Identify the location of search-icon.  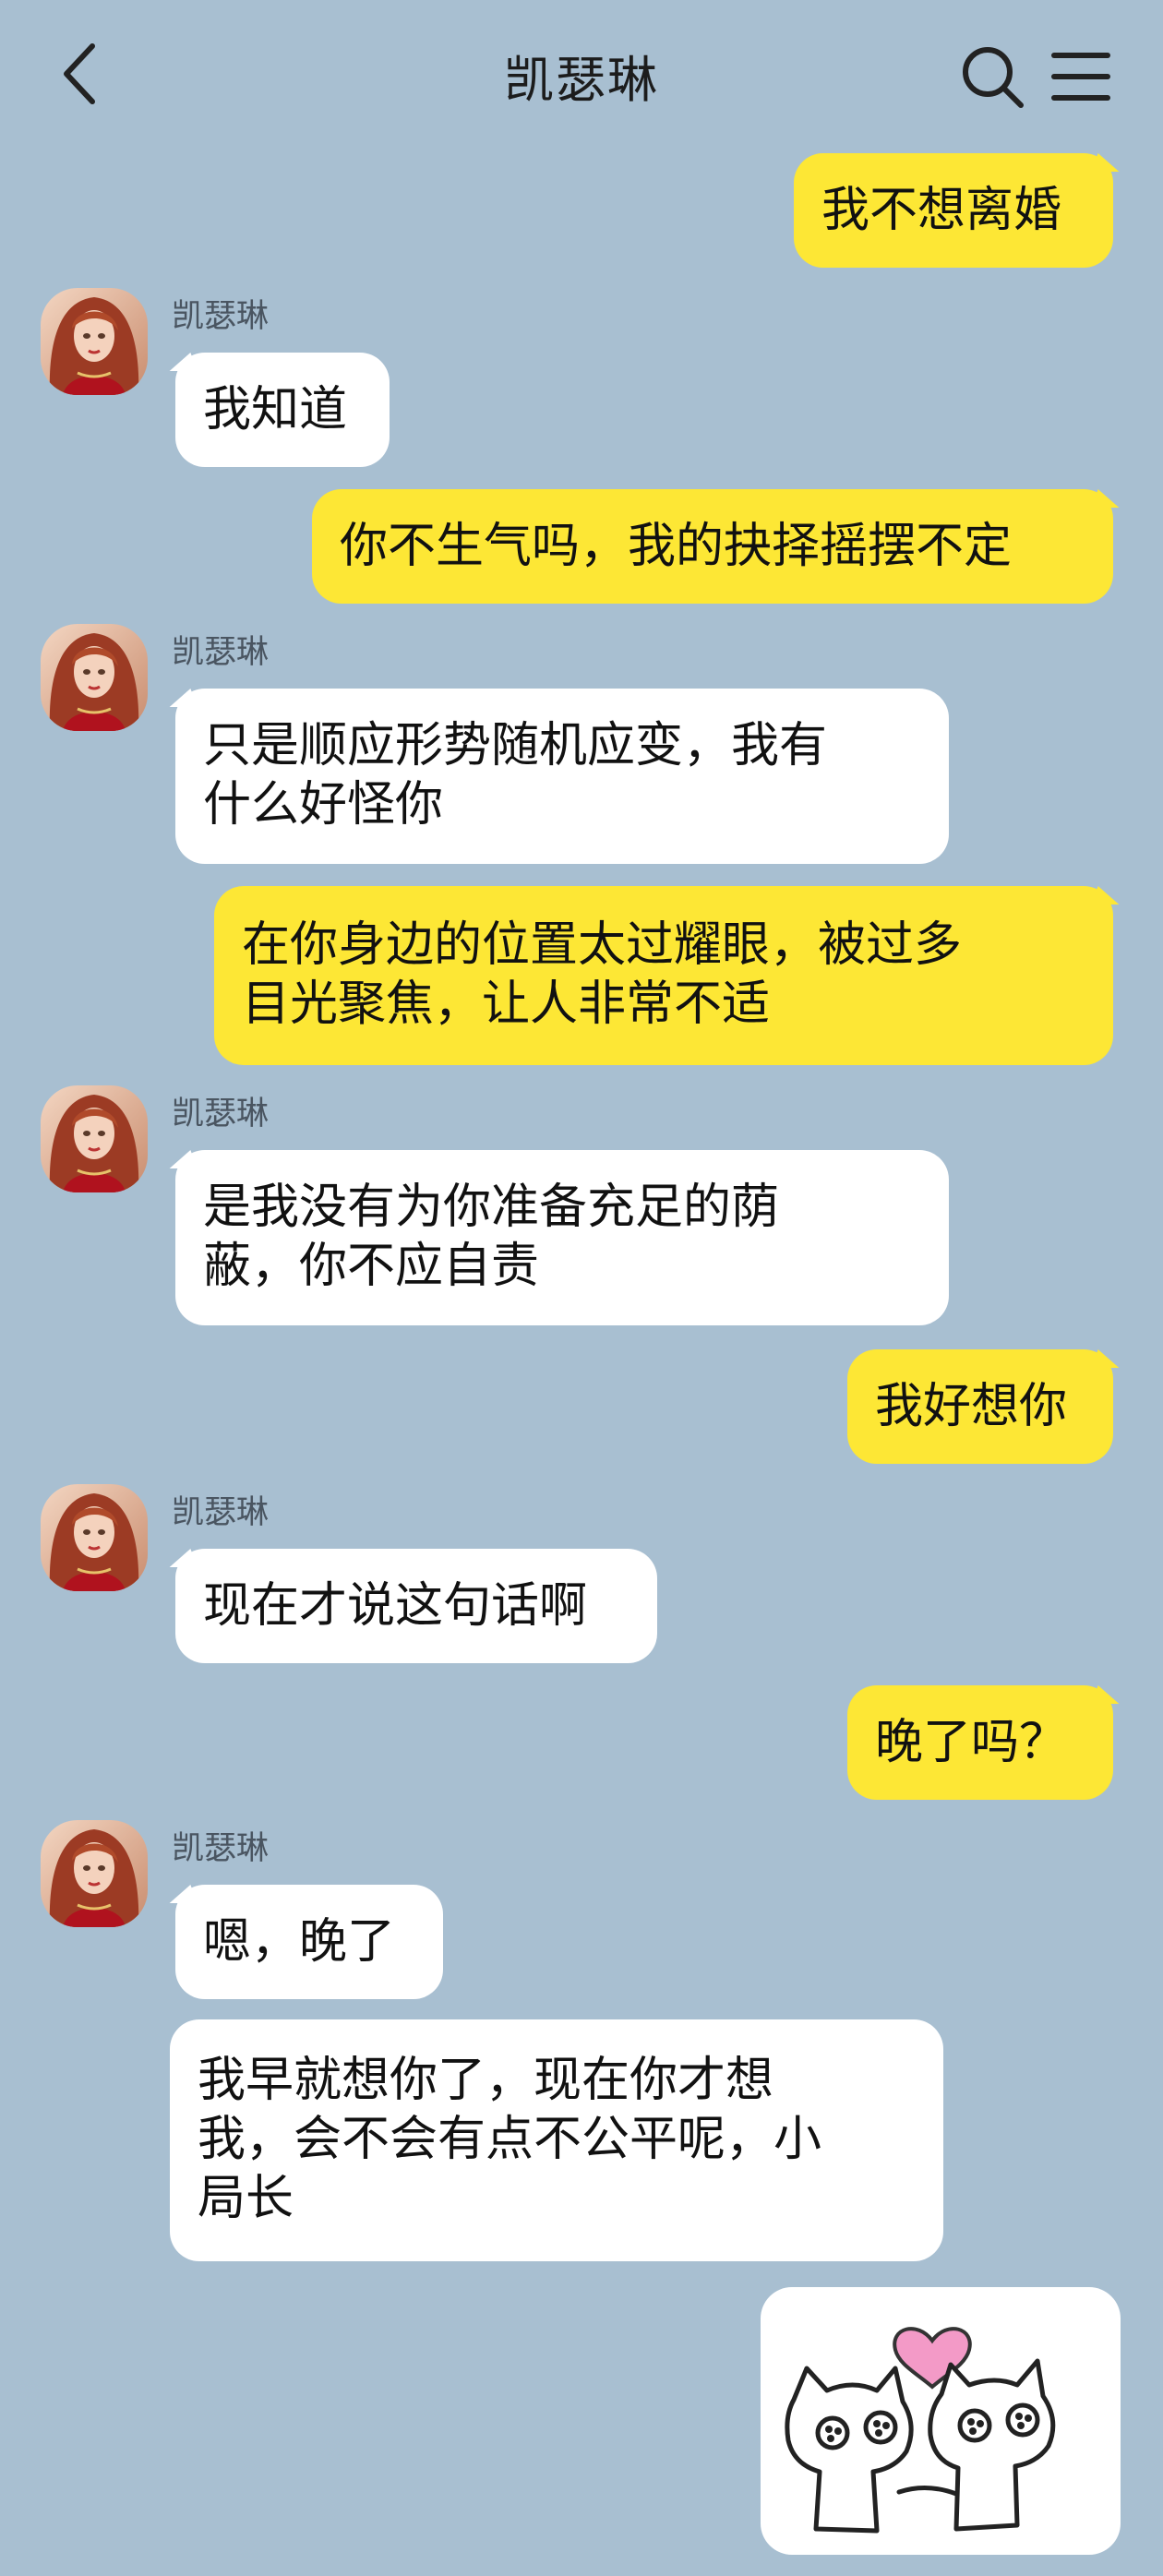
(994, 77).